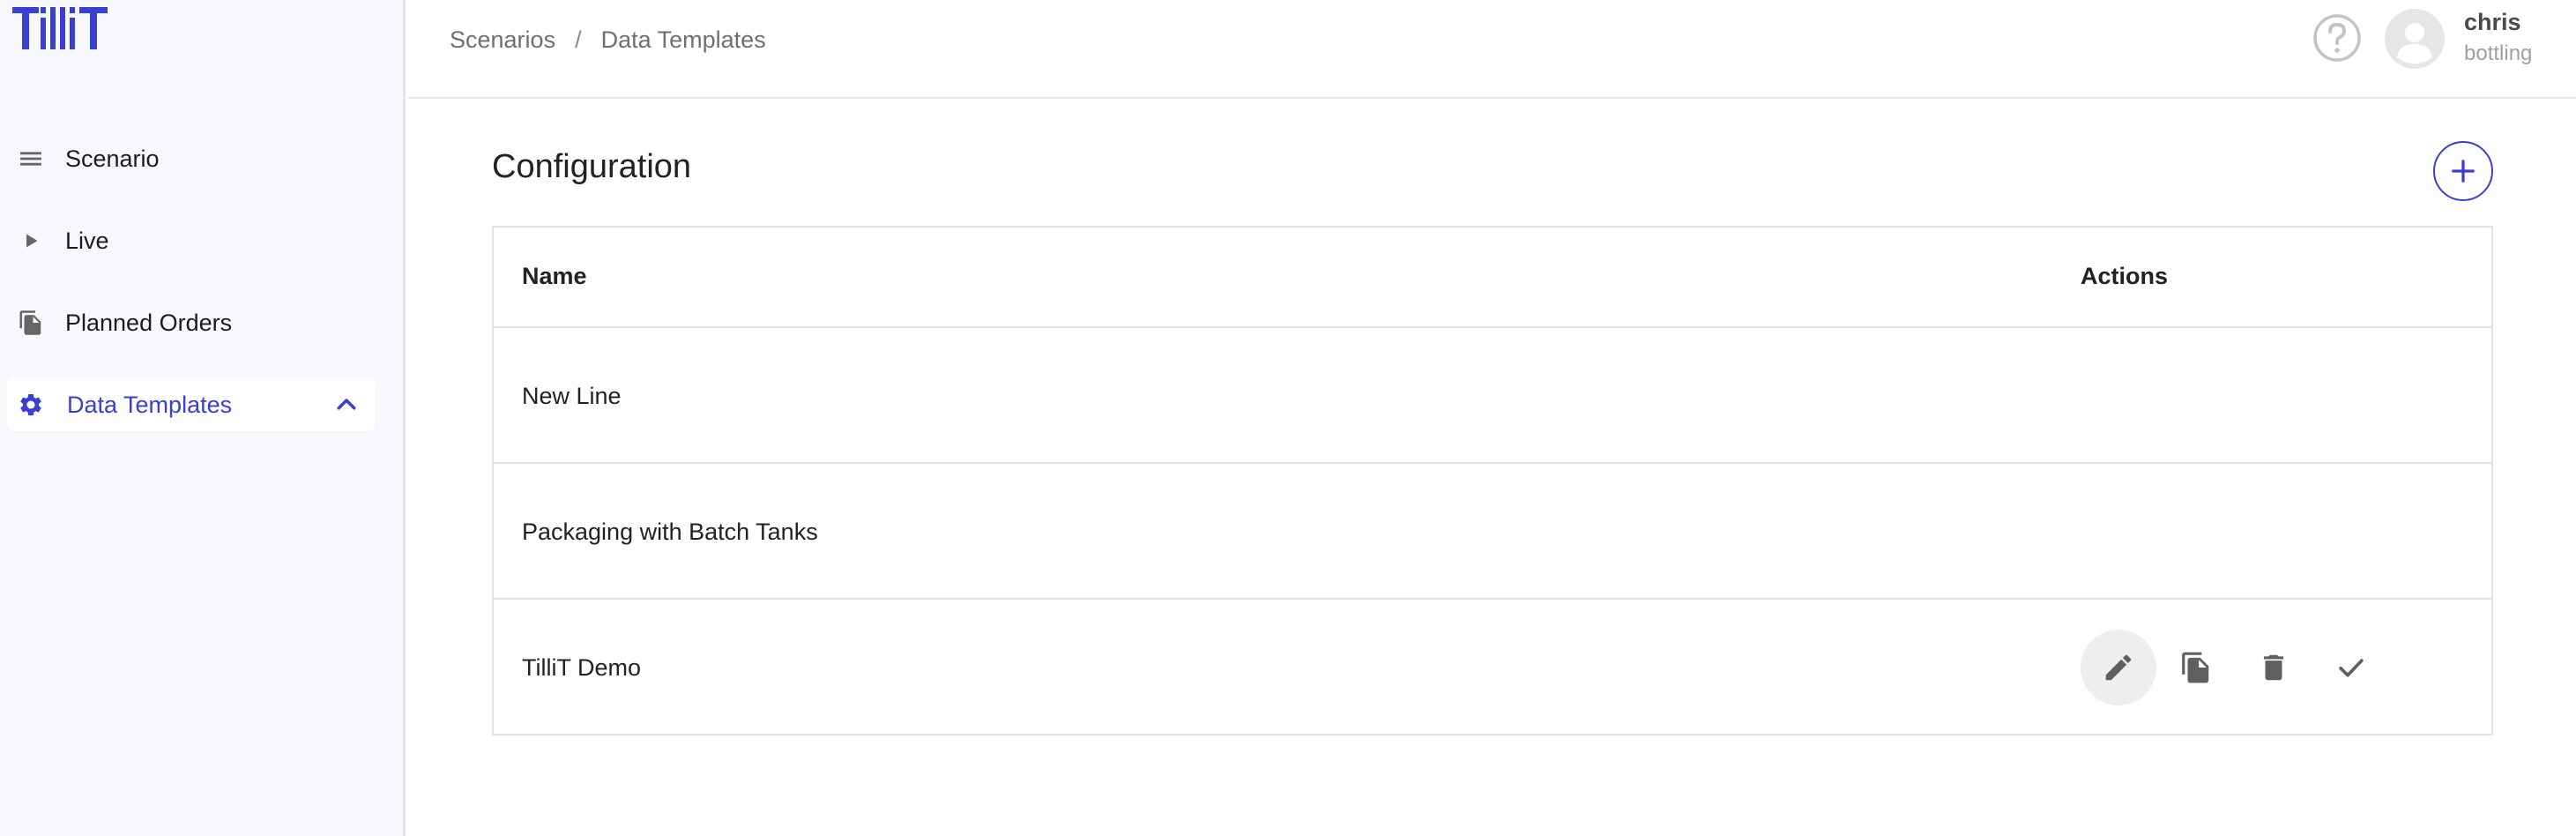 Image resolution: width=2576 pixels, height=836 pixels. Describe the element at coordinates (502, 40) in the screenshot. I see `breadcrumb-scenarios-link: Scenarios` at that location.